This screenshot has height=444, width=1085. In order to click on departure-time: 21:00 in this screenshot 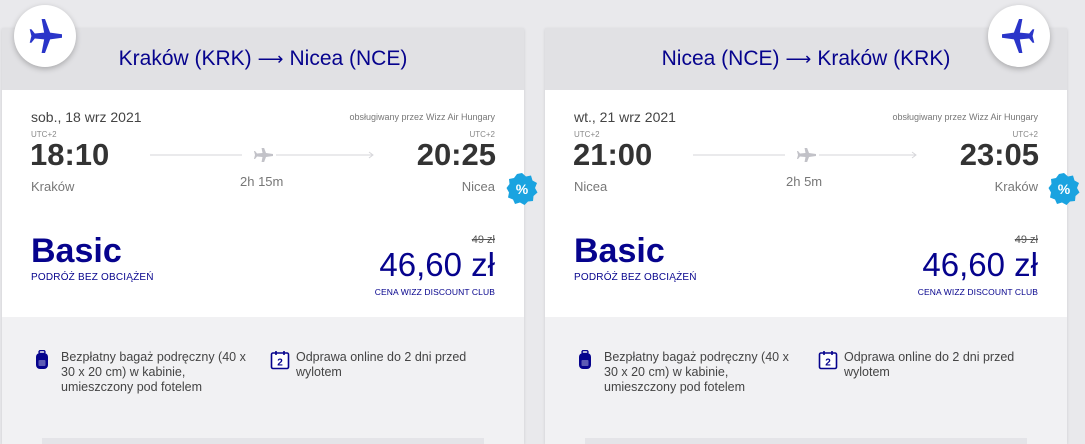, I will do `click(613, 154)`.